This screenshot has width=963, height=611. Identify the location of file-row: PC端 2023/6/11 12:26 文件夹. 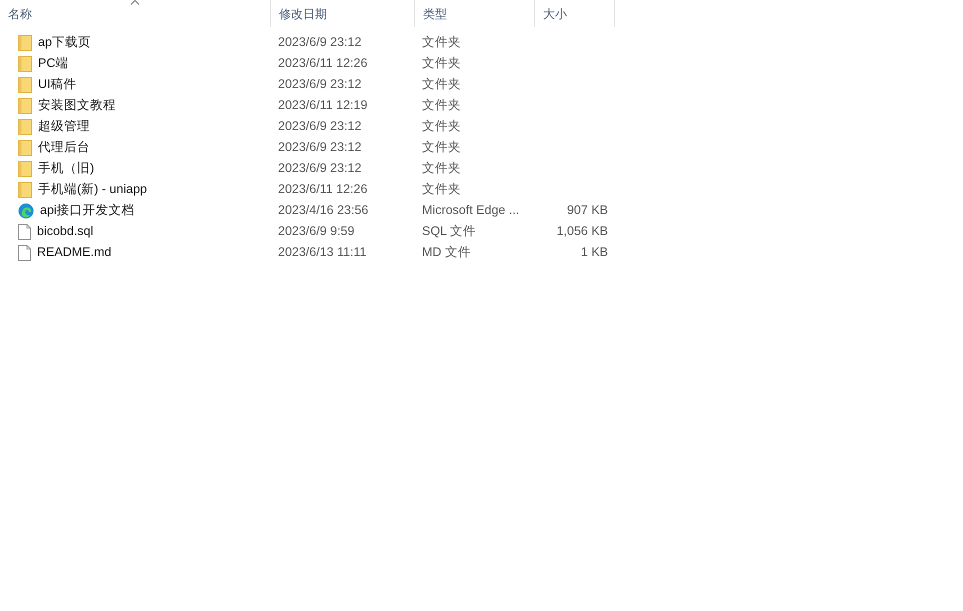
(481, 63).